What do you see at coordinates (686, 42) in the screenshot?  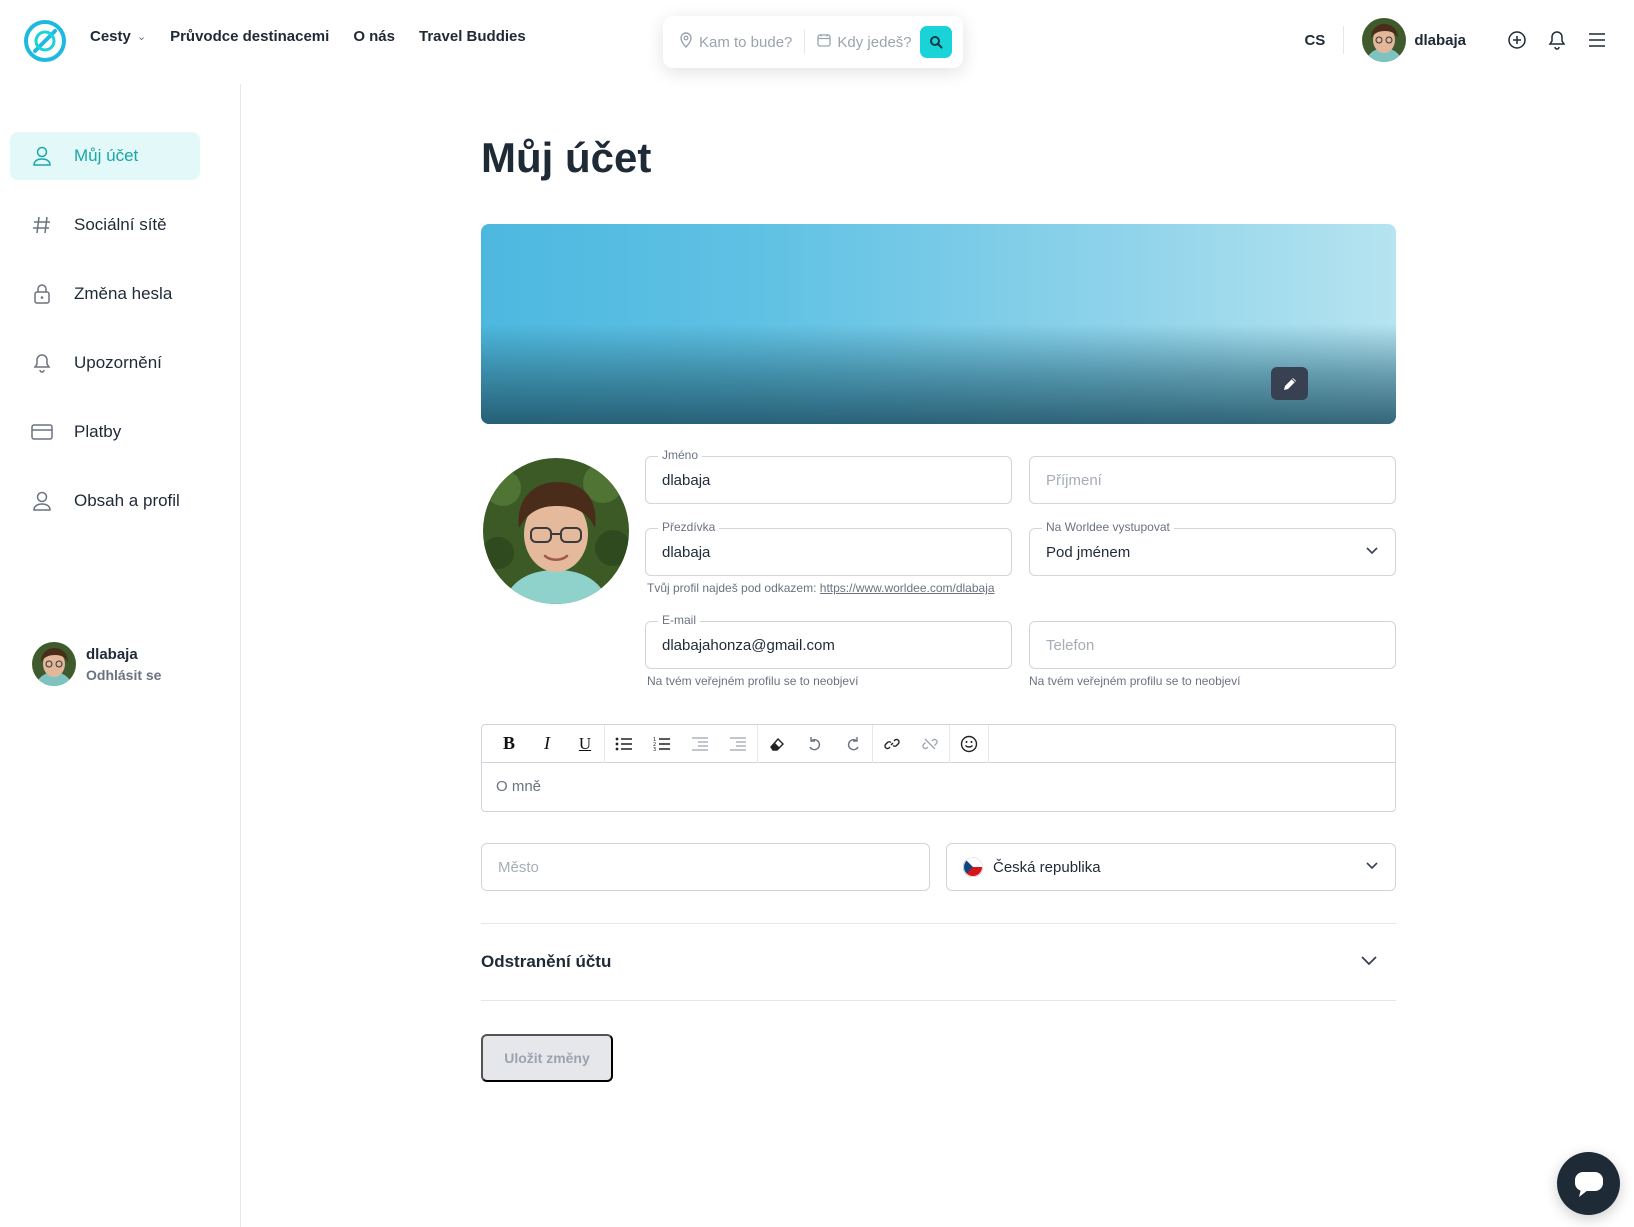 I see `location-pin-icon` at bounding box center [686, 42].